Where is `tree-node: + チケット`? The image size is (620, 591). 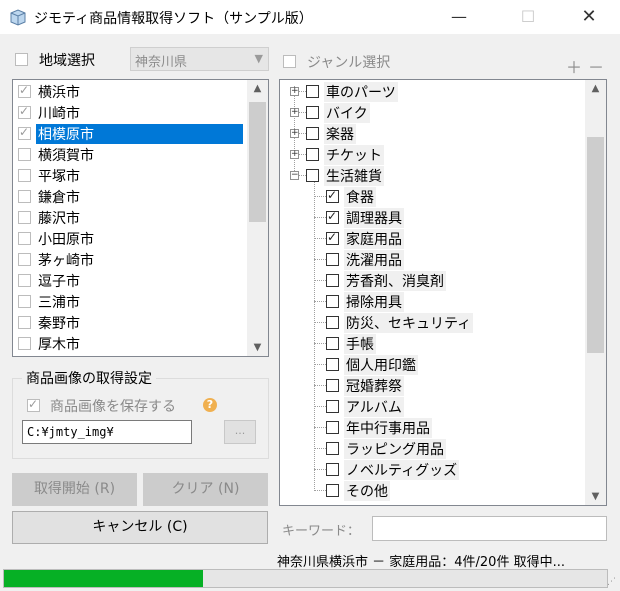 tree-node: + チケット is located at coordinates (430, 154).